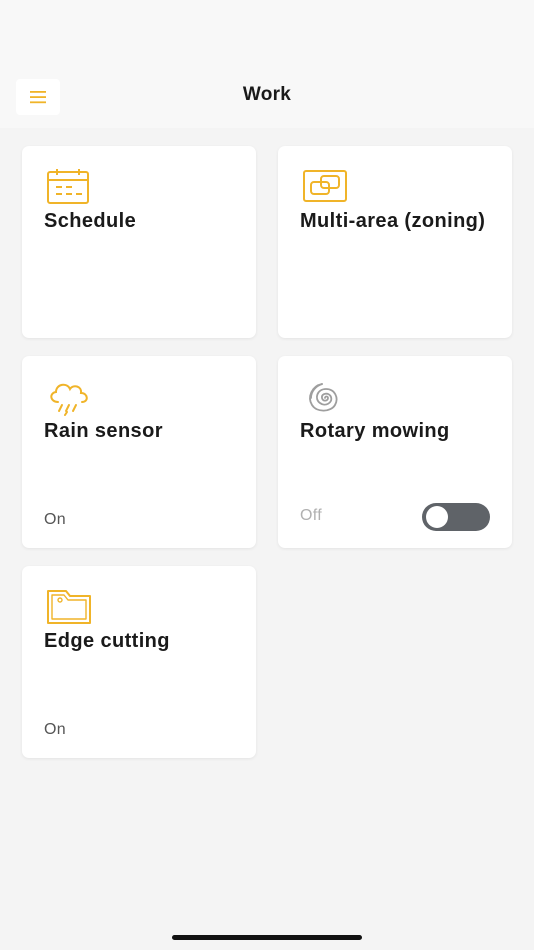 This screenshot has width=534, height=950. Describe the element at coordinates (90, 221) in the screenshot. I see `card-title: Schedule` at that location.